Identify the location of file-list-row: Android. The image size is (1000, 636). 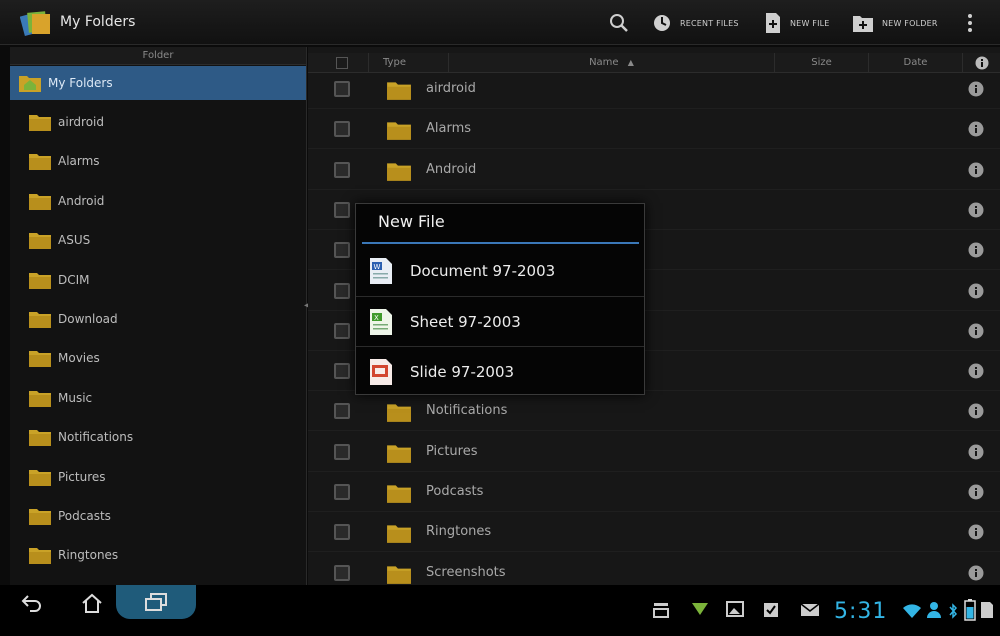
(654, 170).